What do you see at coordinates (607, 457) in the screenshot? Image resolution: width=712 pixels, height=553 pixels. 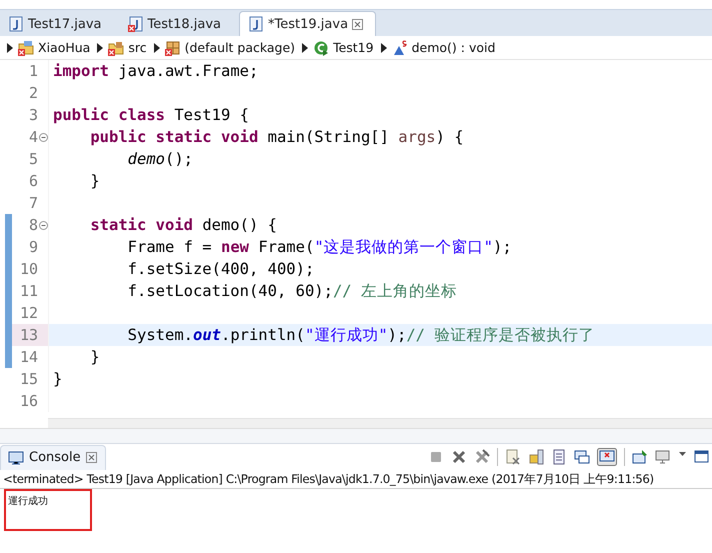 I see `console-display-icon` at bounding box center [607, 457].